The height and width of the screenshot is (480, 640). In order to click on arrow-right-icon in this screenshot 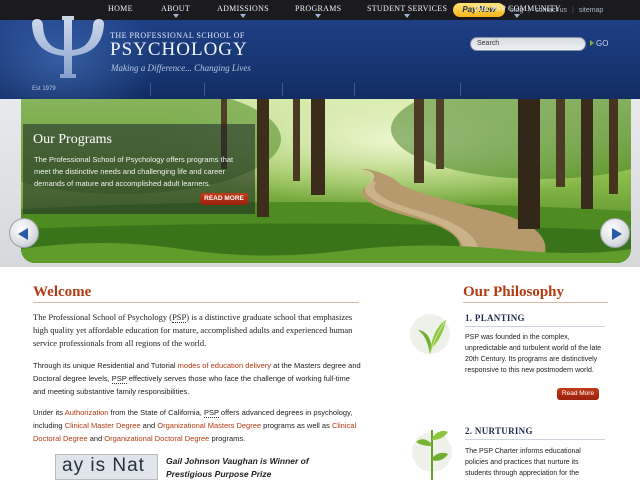, I will do `click(617, 234)`.